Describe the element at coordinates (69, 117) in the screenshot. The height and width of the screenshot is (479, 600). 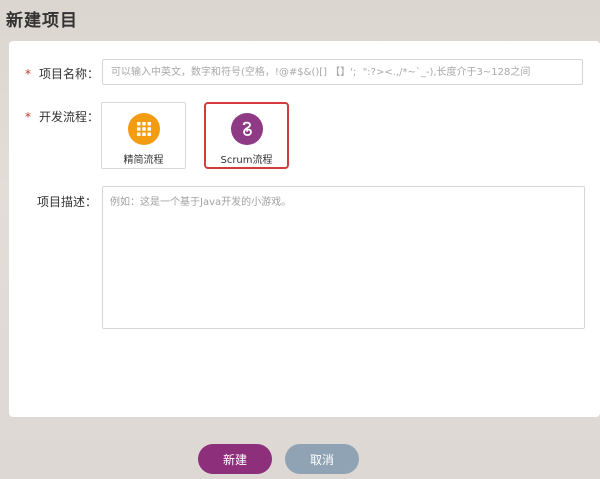
I see `dev-flow-label: 开发流程：` at that location.